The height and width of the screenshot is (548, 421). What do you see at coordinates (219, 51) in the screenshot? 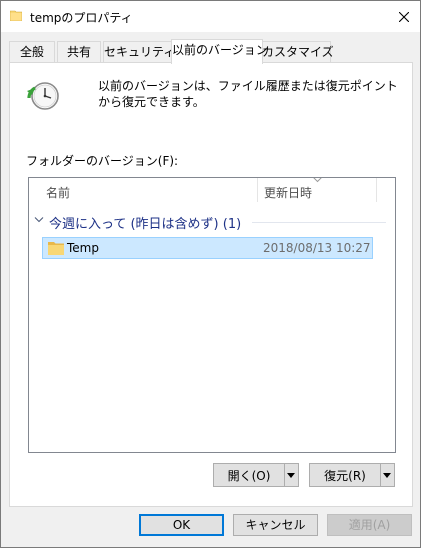
I see `tab-previous-versions: 以前のバージョン` at bounding box center [219, 51].